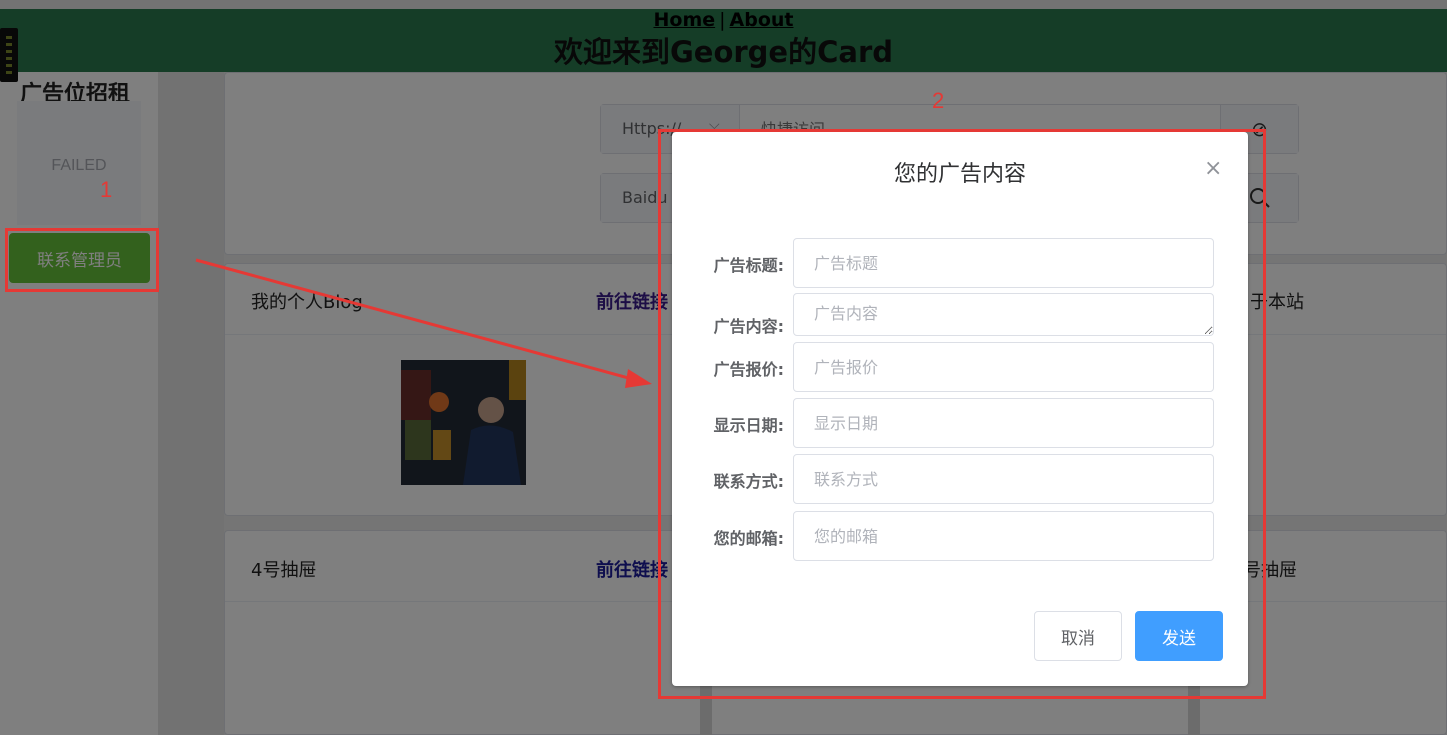  Describe the element at coordinates (938, 100) in the screenshot. I see `annotation-label-2: 2` at that location.